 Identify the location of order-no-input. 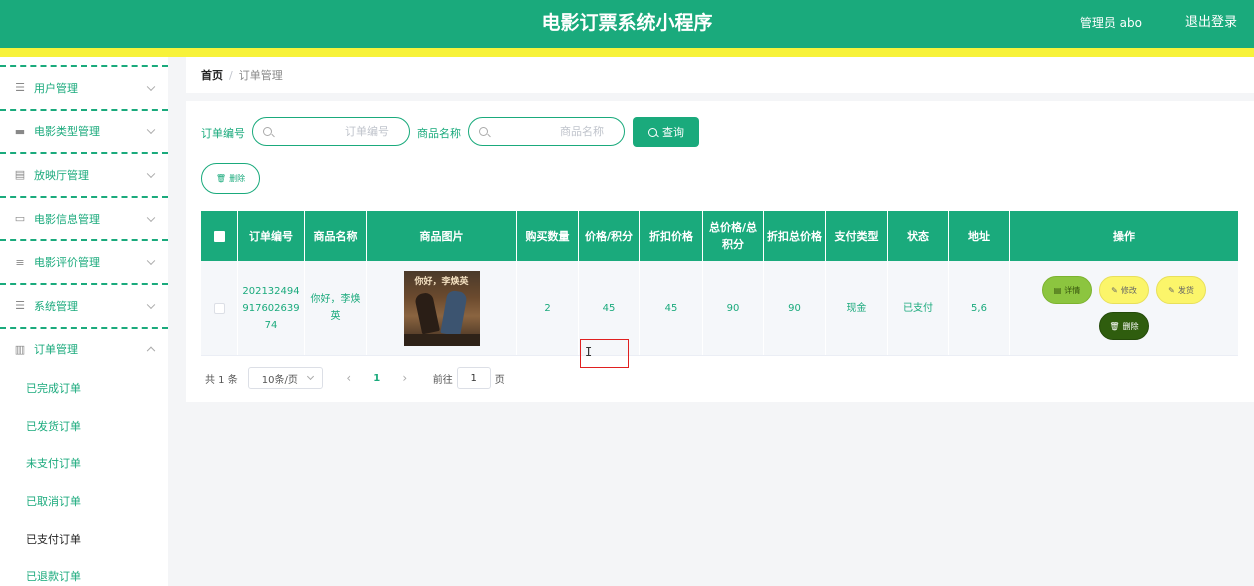
(333, 131).